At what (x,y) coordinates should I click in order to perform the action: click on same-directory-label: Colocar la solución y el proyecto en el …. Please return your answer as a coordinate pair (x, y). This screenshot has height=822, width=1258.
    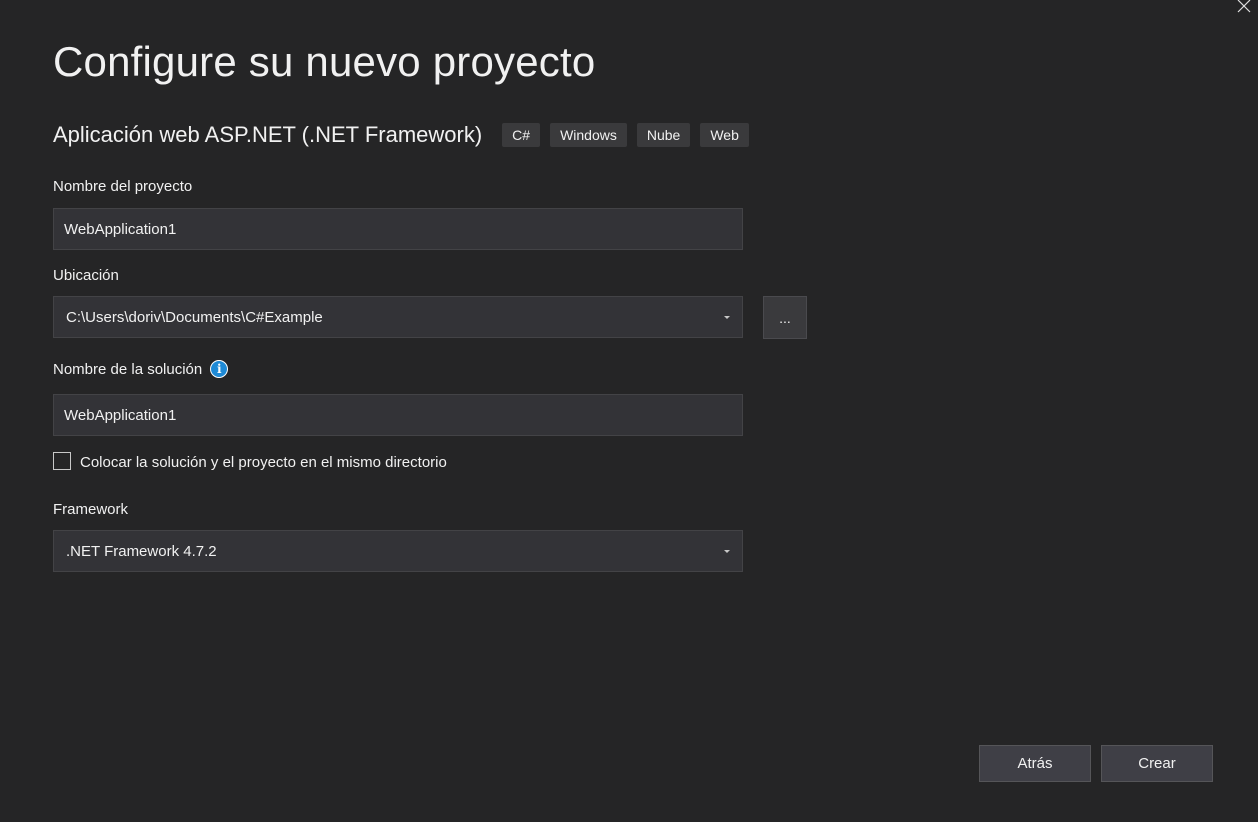
    Looking at the image, I should click on (263, 462).